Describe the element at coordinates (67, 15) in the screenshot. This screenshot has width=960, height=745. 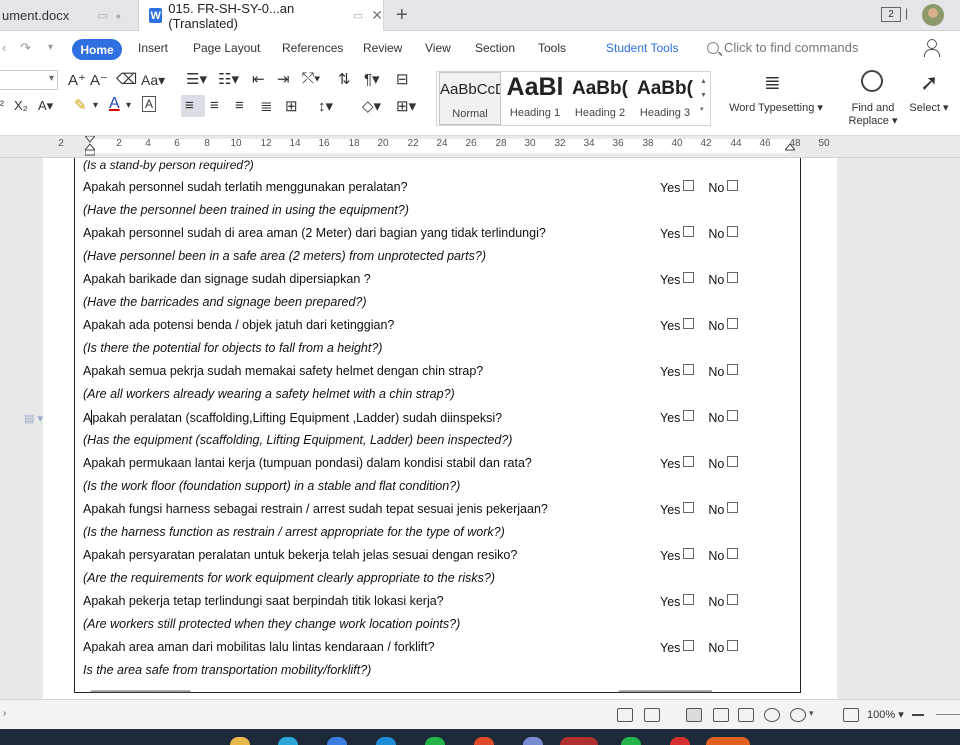
I see `document-tab-inactive: ument.docx ▭ ●` at that location.